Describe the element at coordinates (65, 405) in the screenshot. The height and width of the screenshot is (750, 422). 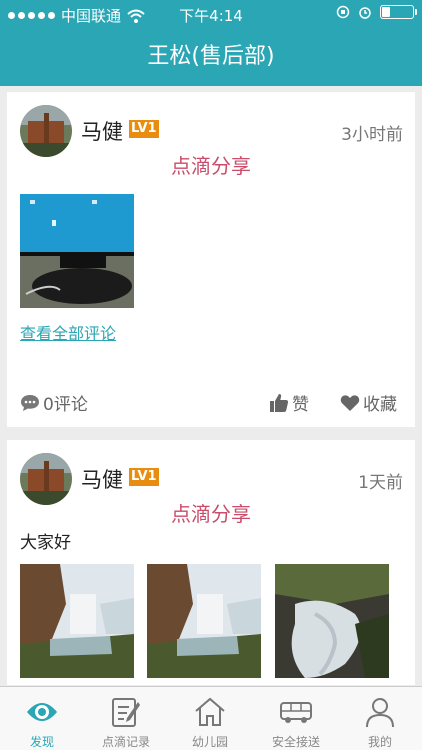
I see `comment-count: 0评论` at that location.